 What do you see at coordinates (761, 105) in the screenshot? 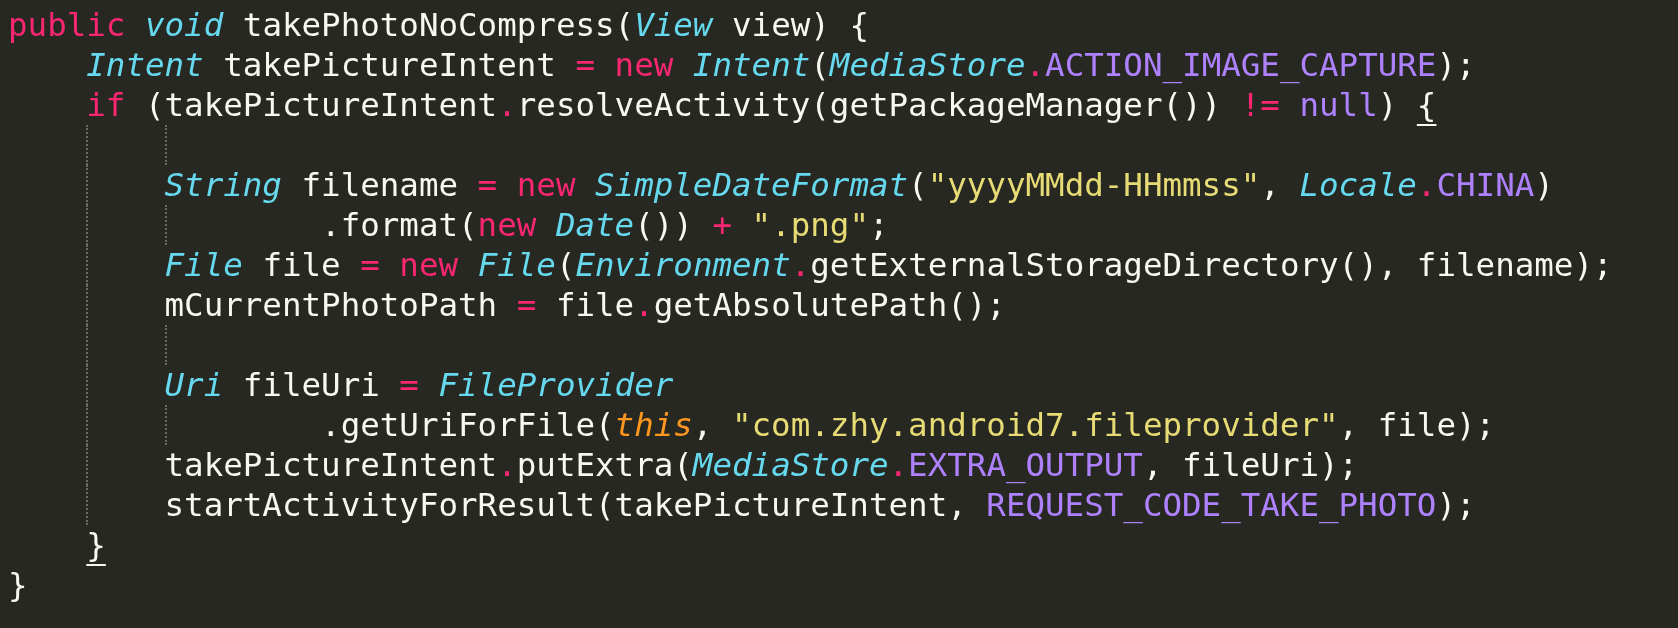
I see `code-line: if (takePictureIntent.resolveActivity(getPackageManager()) != null) {` at bounding box center [761, 105].